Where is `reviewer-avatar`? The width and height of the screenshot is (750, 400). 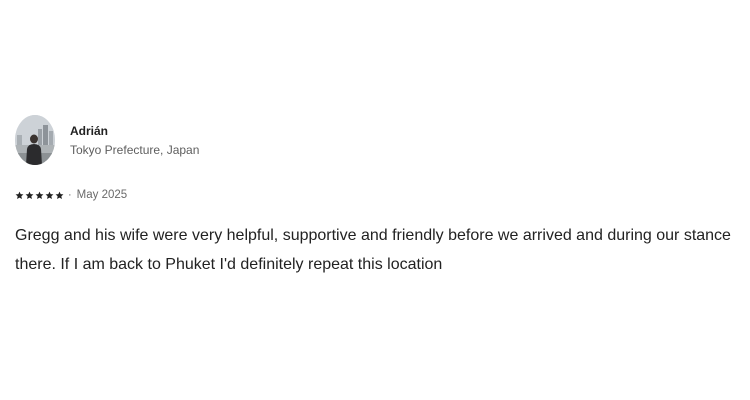
reviewer-avatar is located at coordinates (35, 140).